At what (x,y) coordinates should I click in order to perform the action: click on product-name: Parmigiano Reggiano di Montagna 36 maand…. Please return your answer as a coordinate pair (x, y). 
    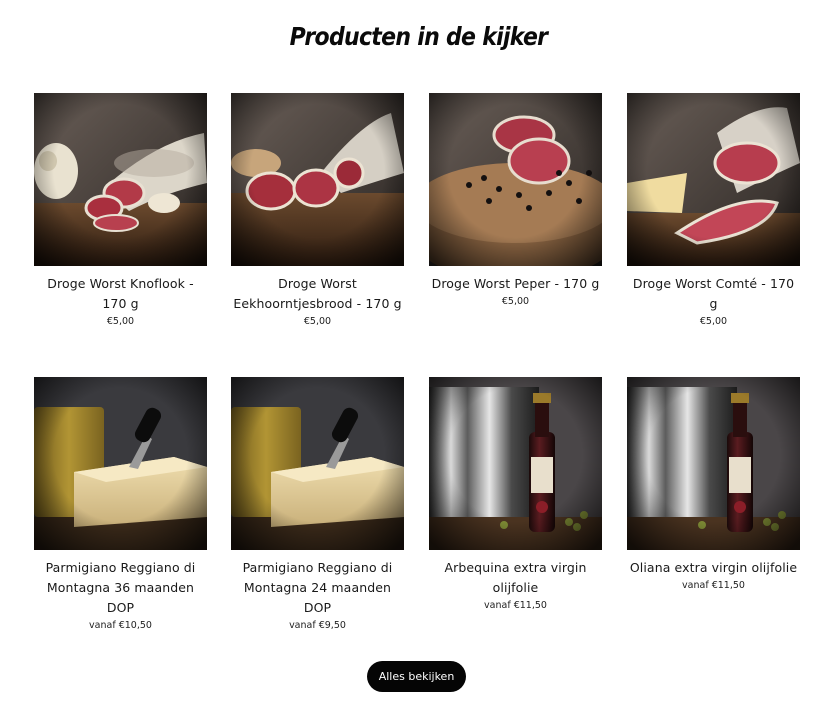
    Looking at the image, I should click on (120, 588).